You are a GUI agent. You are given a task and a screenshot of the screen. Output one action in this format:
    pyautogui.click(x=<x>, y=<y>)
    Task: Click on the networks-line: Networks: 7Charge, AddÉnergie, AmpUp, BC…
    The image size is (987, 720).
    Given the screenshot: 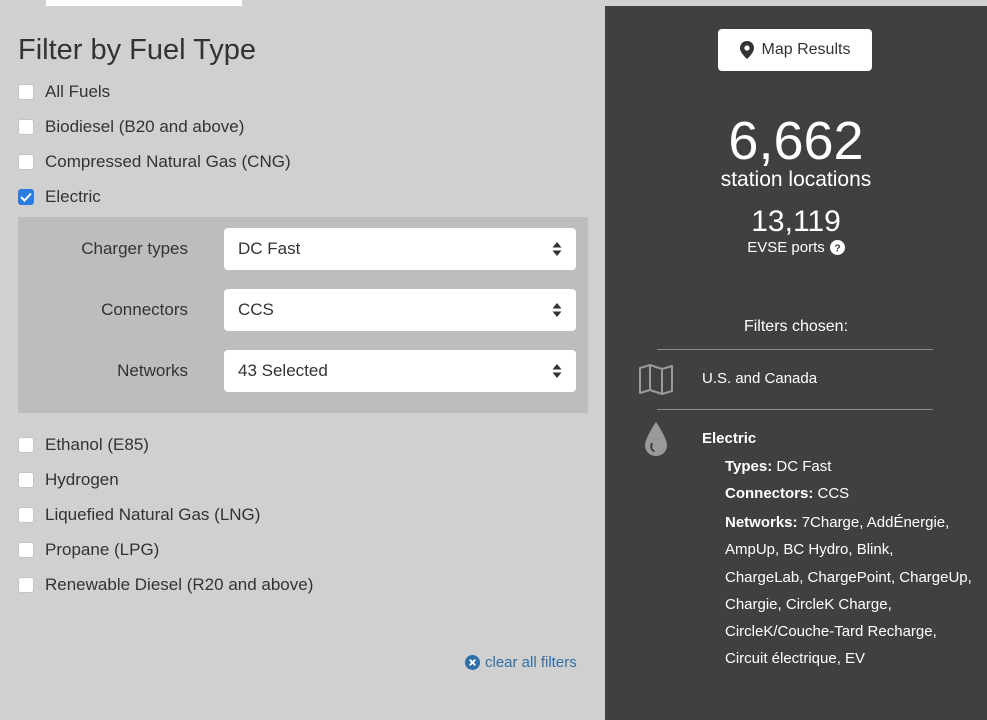 What is the action you would take?
    pyautogui.click(x=850, y=588)
    